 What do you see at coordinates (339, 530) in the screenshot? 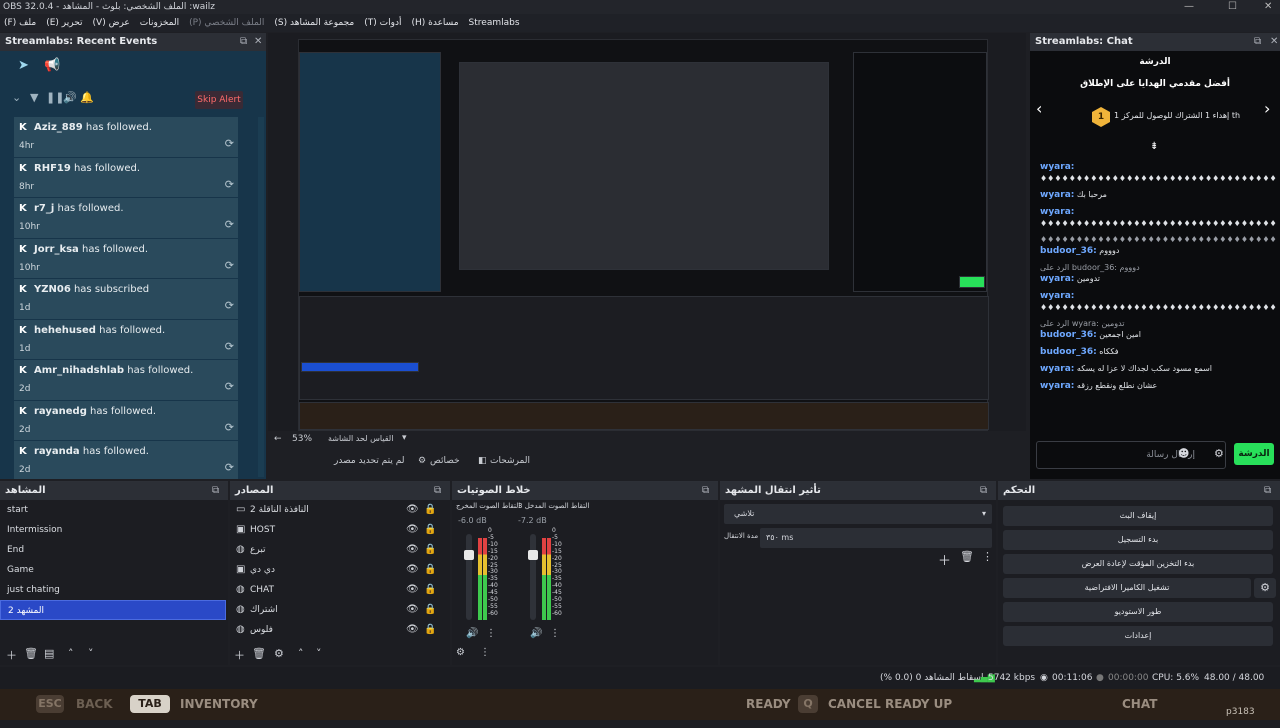
I see `source-item: ▣ HOST 👁 🔒` at bounding box center [339, 530].